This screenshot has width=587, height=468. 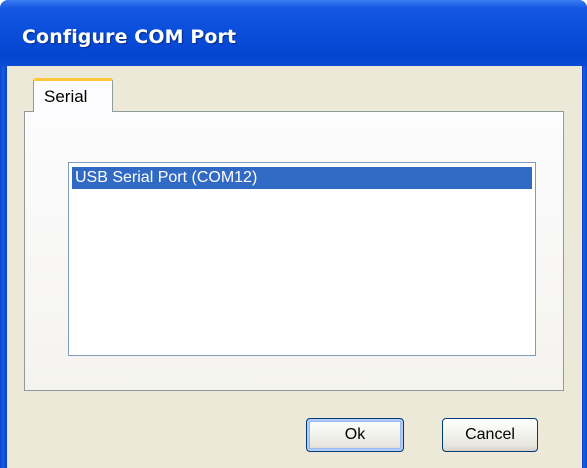 What do you see at coordinates (293, 33) in the screenshot?
I see `title-bar: Configure COM Port` at bounding box center [293, 33].